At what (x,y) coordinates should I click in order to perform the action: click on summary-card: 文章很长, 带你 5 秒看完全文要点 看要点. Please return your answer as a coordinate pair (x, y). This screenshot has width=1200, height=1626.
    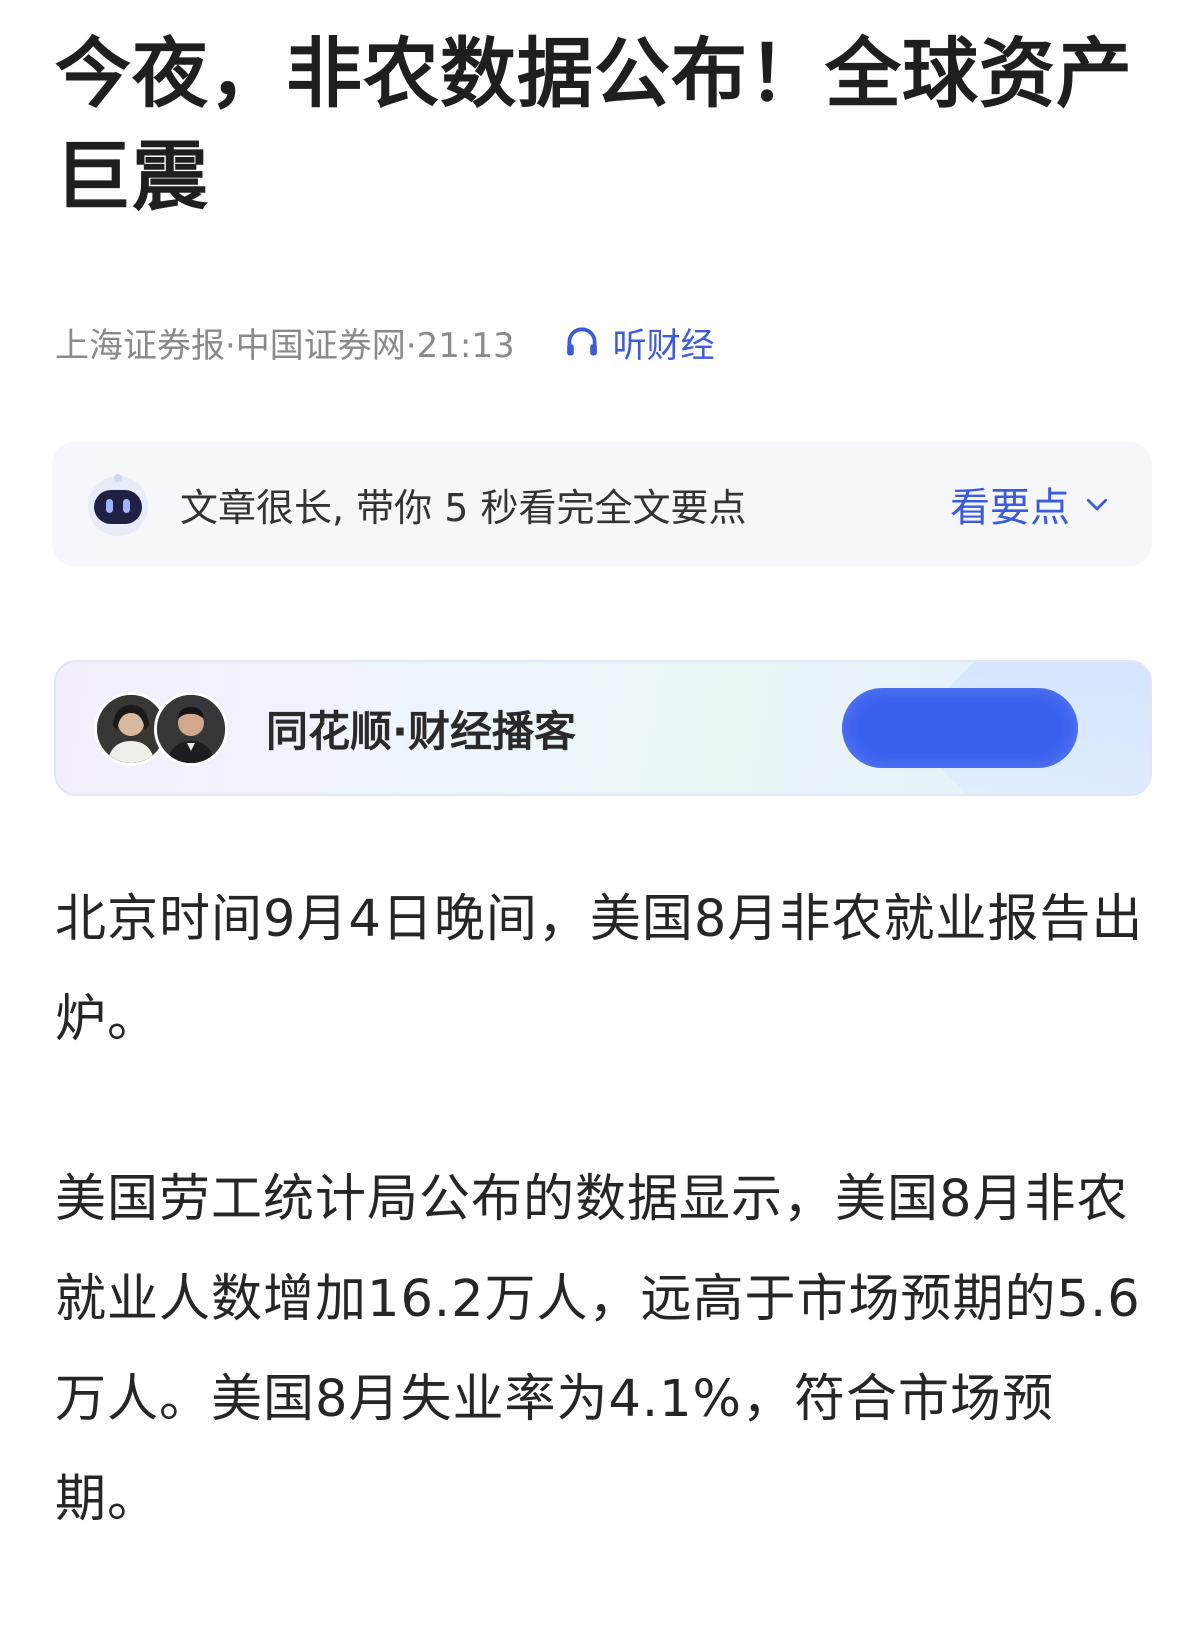
    Looking at the image, I should click on (602, 504).